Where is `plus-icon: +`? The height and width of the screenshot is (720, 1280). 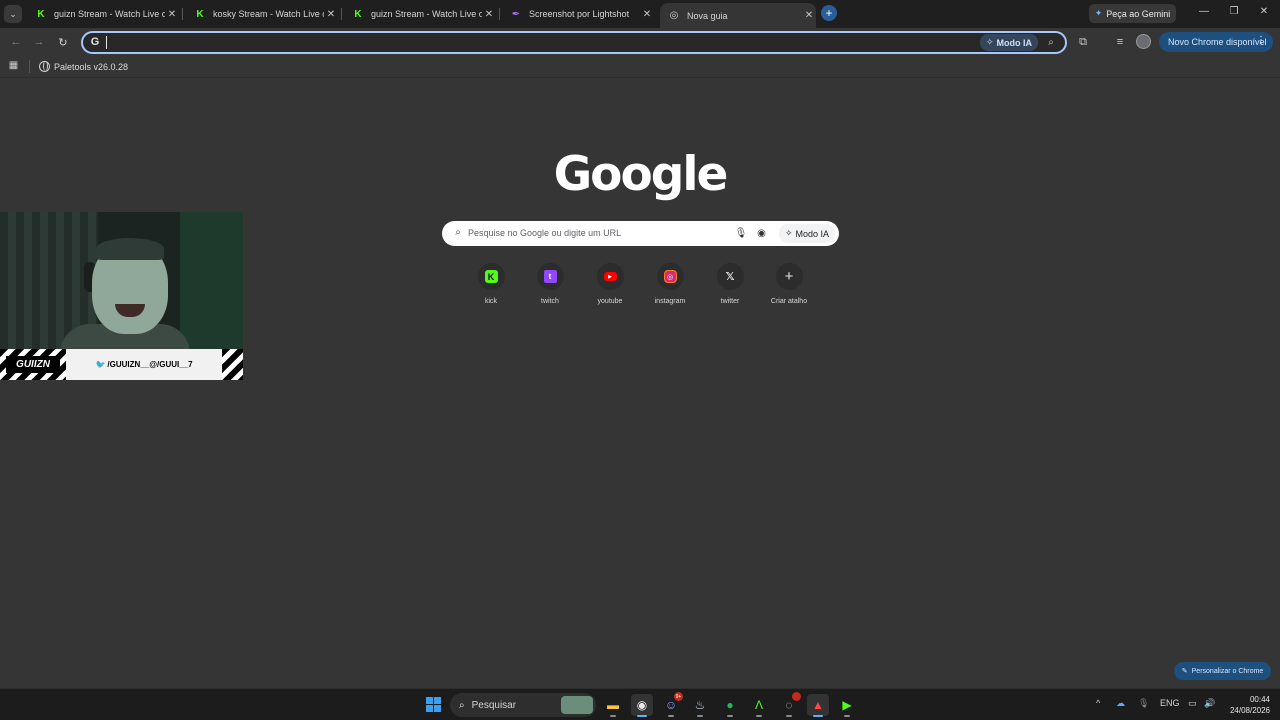
plus-icon: + is located at coordinates (789, 276).